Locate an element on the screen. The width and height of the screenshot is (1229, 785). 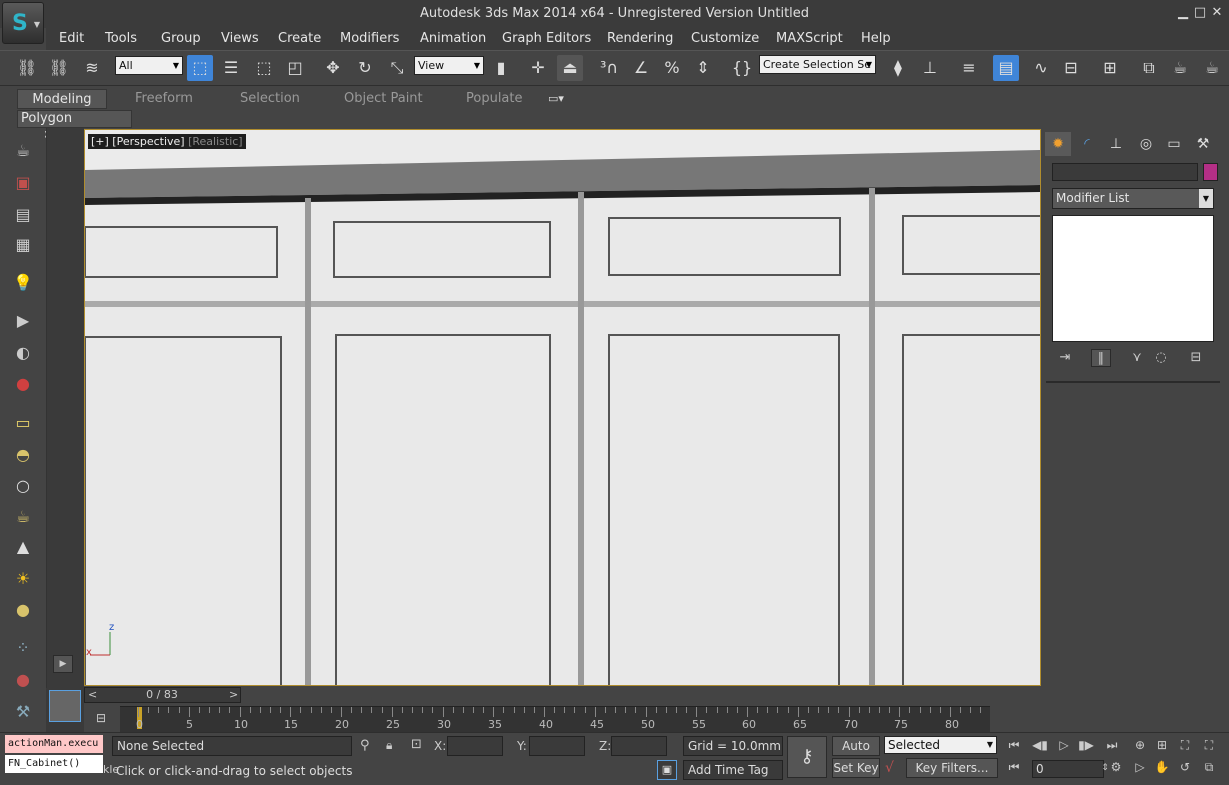
select-and-link-icon: ⛓ is located at coordinates (27, 68).